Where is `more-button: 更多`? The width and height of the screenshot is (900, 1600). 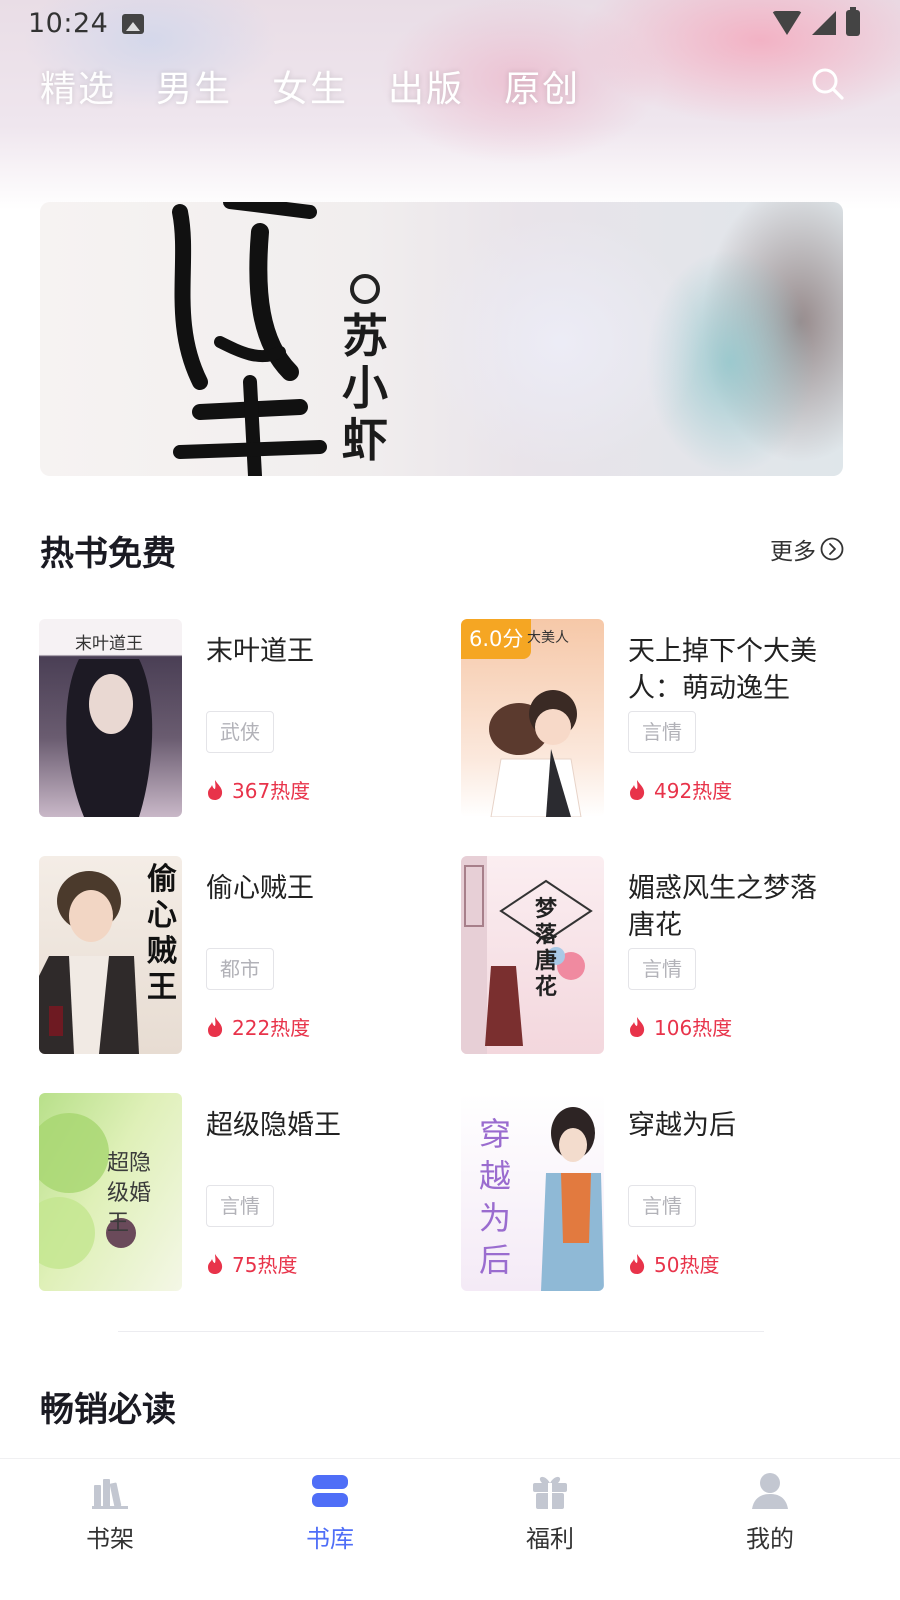 more-button: 更多 is located at coordinates (807, 549).